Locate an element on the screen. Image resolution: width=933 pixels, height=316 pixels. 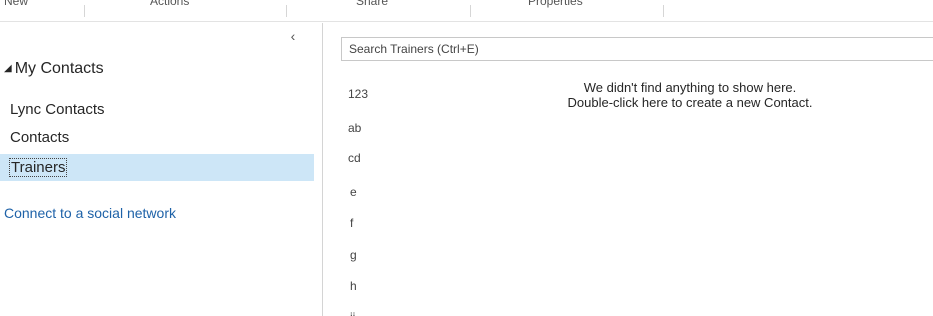
search-contacts-input is located at coordinates (637, 49).